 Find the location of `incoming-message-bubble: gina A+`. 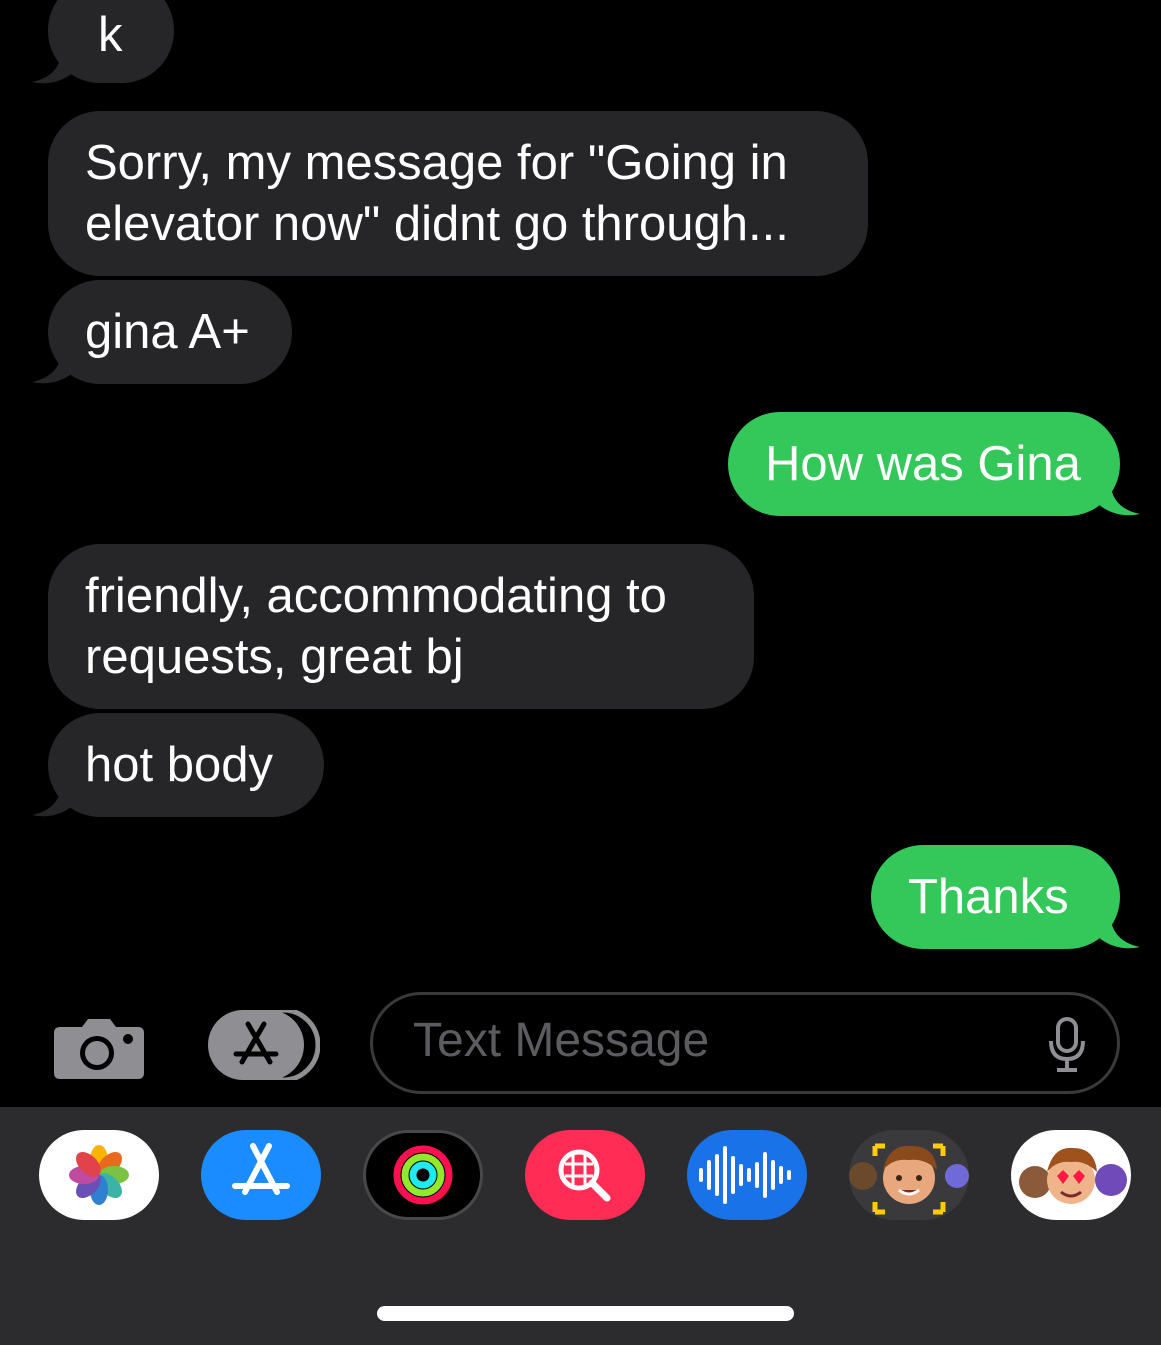

incoming-message-bubble: gina A+ is located at coordinates (170, 332).